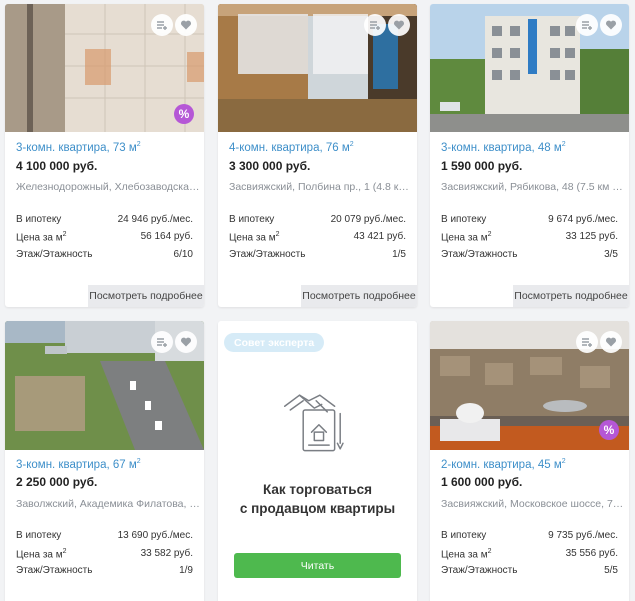 Image resolution: width=635 pixels, height=601 pixels. Describe the element at coordinates (78, 464) in the screenshot. I see `listing-title: 3-комн. квартира, 67 м2` at that location.